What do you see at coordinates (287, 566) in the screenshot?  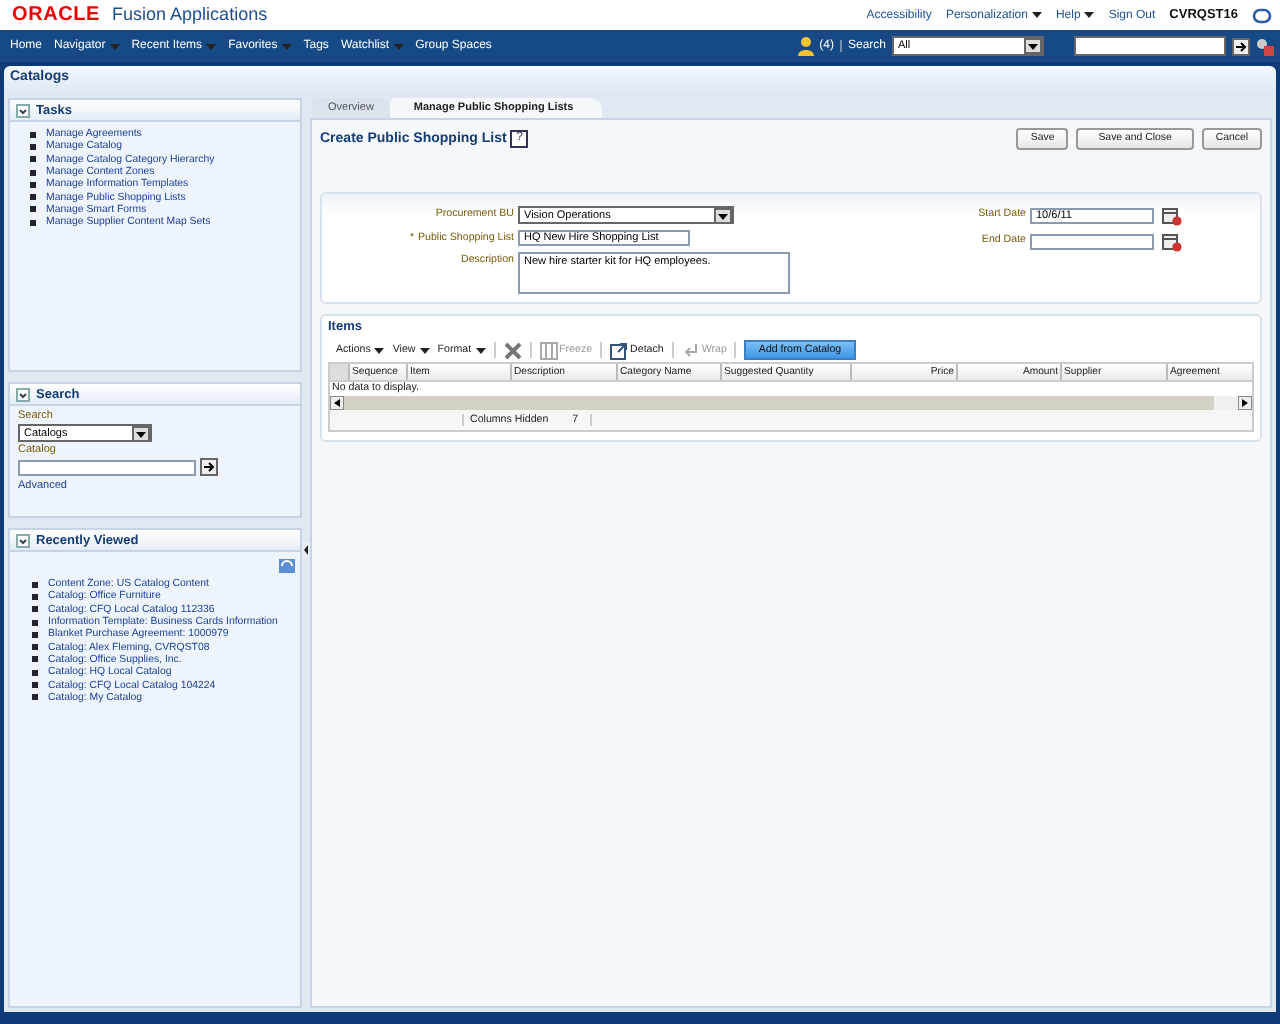 I see `refresh-icon` at bounding box center [287, 566].